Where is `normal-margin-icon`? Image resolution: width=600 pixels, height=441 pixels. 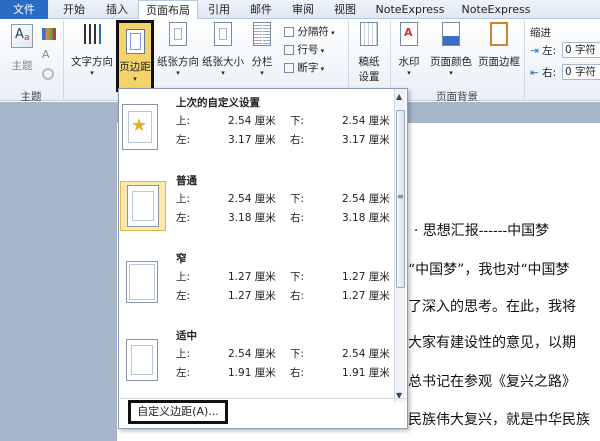 normal-margin-icon is located at coordinates (143, 206).